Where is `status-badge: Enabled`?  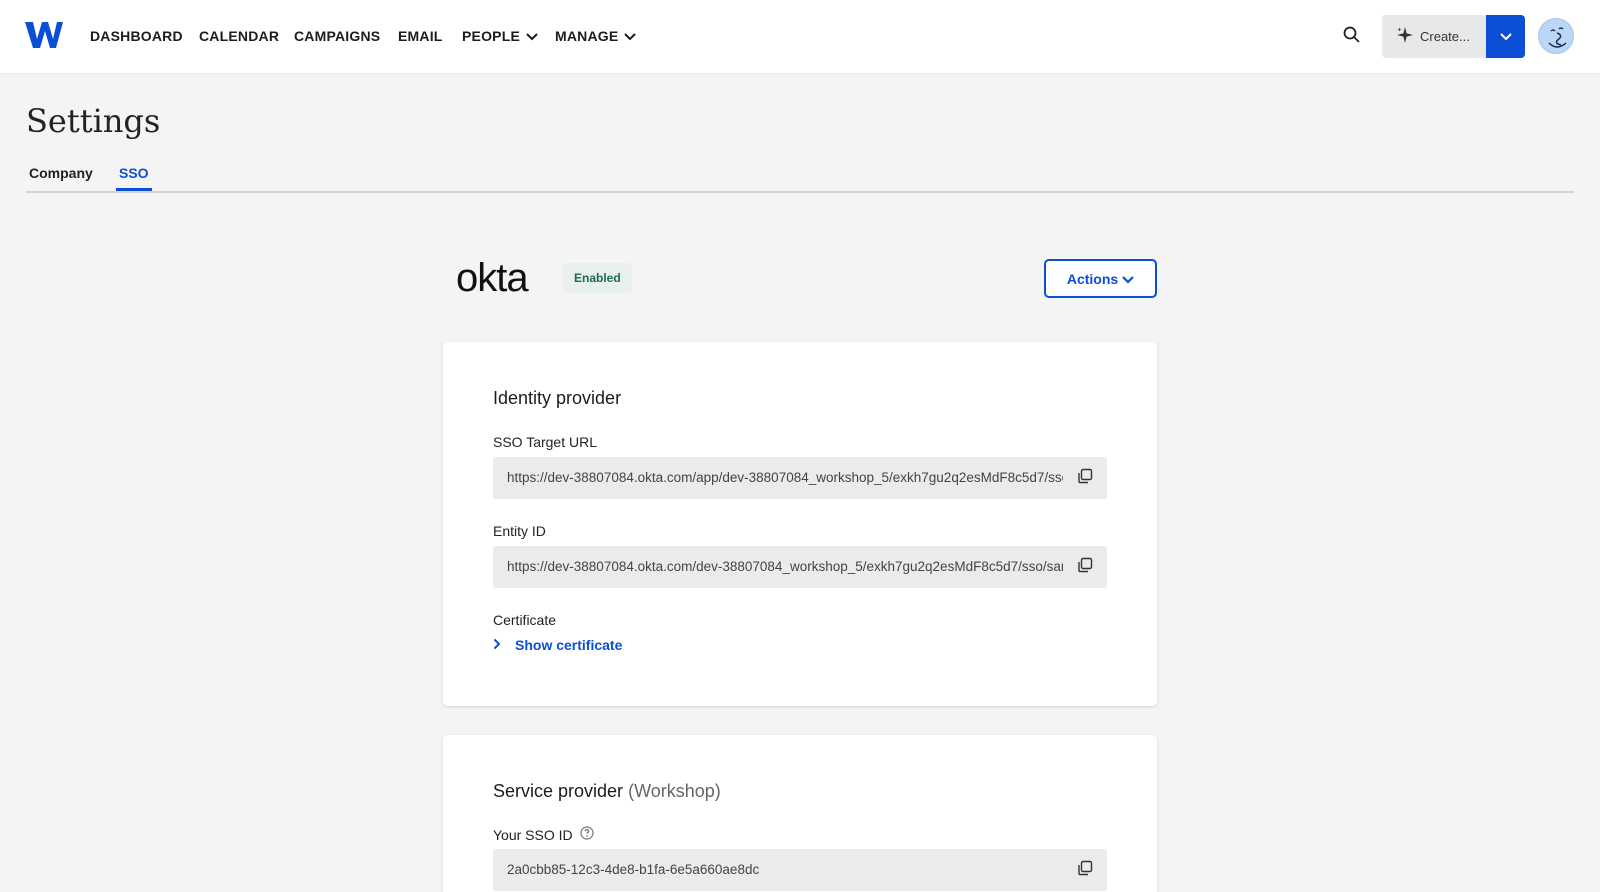
status-badge: Enabled is located at coordinates (597, 278).